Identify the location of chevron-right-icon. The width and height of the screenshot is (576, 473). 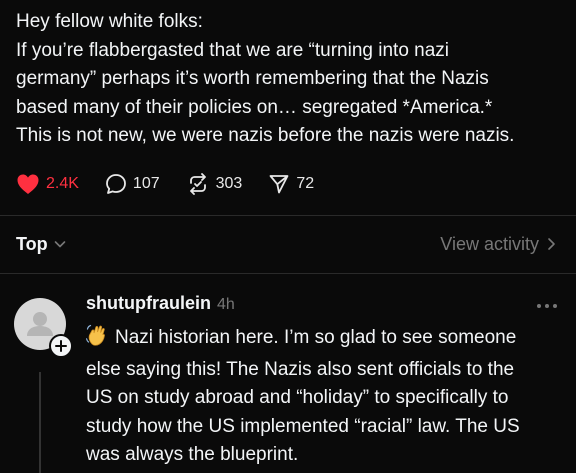
(551, 244).